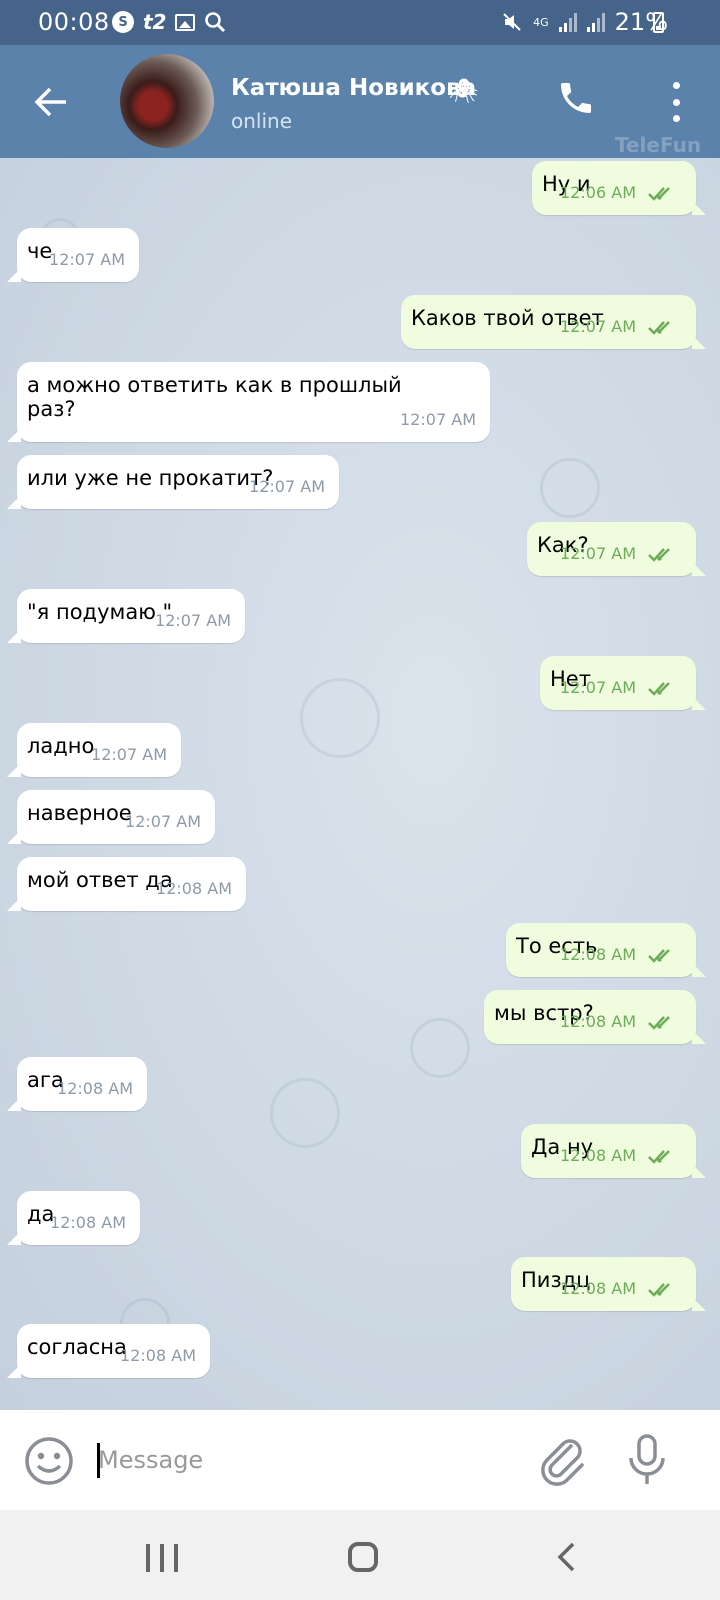 This screenshot has height=1600, width=720. What do you see at coordinates (360, 22) in the screenshot?
I see `status-bar: 00:08 S t2 4G 21%` at bounding box center [360, 22].